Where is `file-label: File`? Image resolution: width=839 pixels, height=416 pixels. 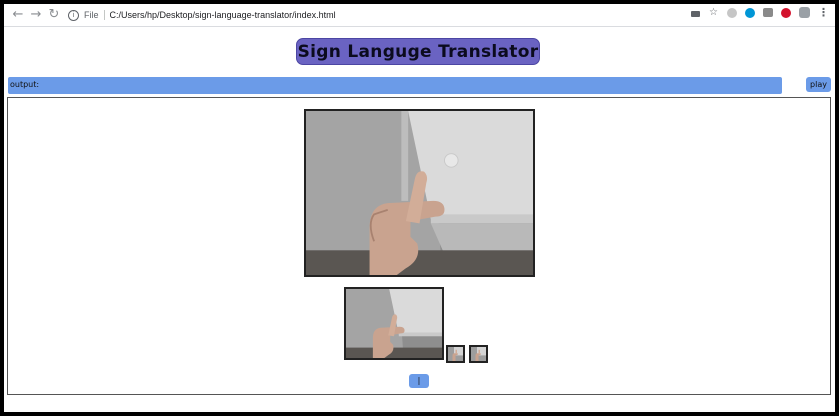
file-label: File is located at coordinates (91, 15).